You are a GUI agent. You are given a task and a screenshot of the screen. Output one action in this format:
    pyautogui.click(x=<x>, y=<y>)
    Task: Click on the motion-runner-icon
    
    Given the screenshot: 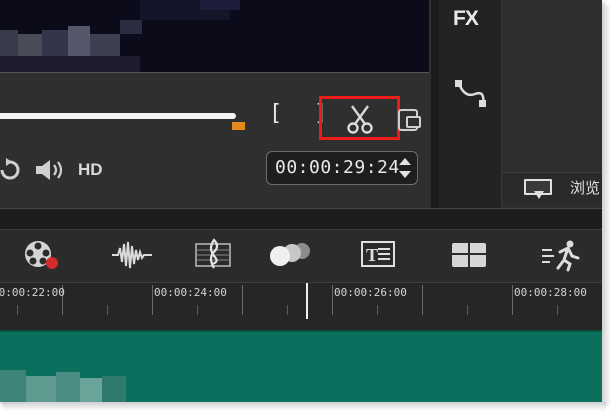 What is the action you would take?
    pyautogui.click(x=562, y=255)
    